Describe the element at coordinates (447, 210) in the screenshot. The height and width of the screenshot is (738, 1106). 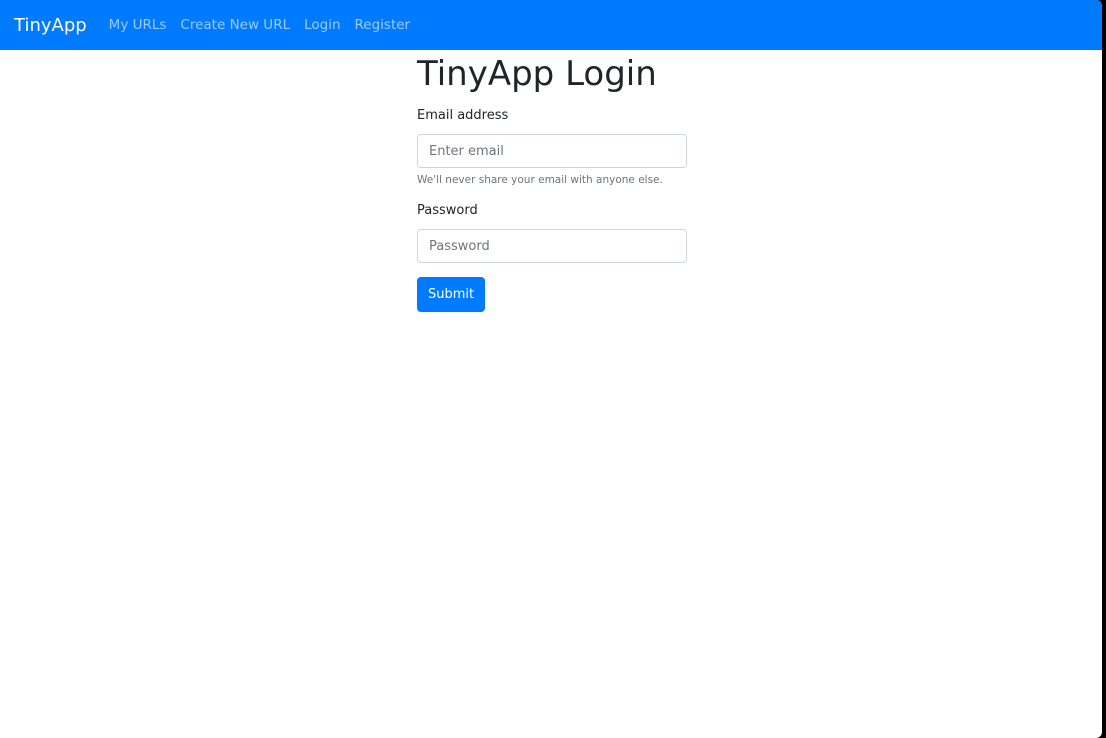
I see `password-label: Password` at that location.